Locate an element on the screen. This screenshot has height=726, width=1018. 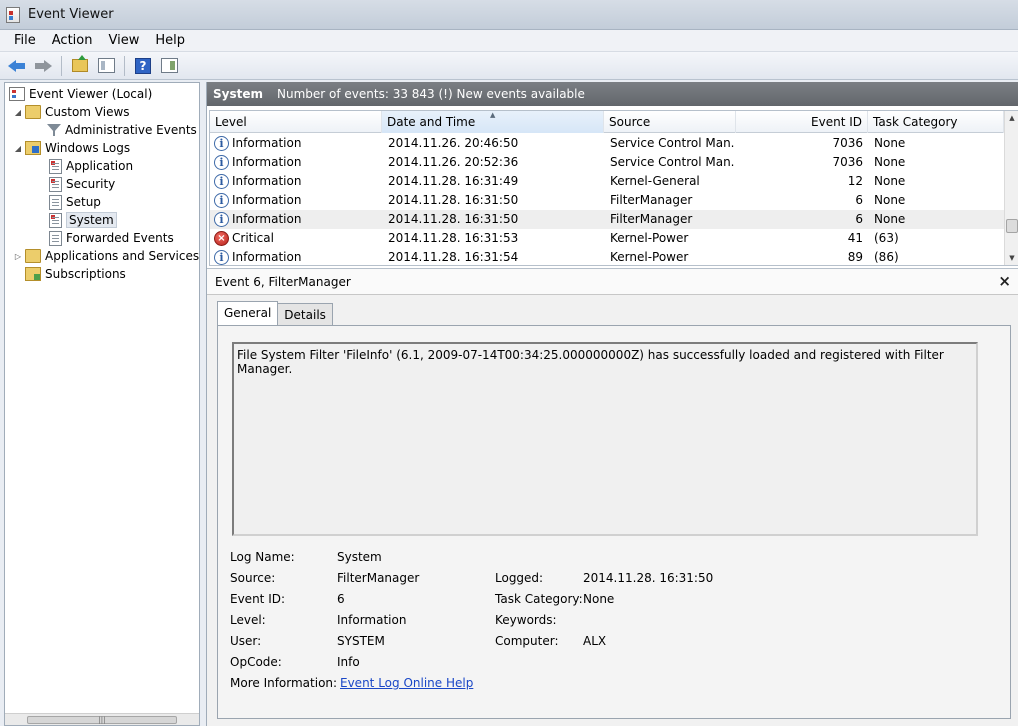
scrollbar-thumb is located at coordinates (1012, 226).